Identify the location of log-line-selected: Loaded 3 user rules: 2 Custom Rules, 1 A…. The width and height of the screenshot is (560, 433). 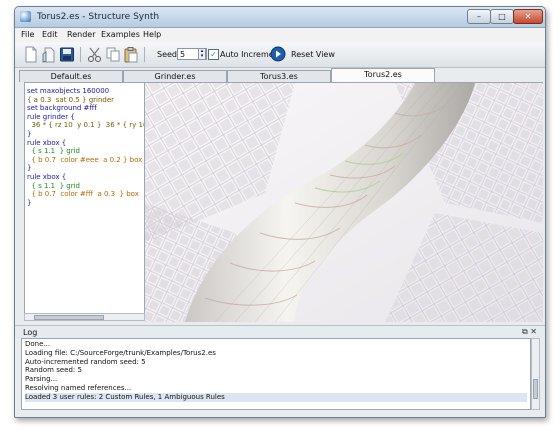
(276, 397).